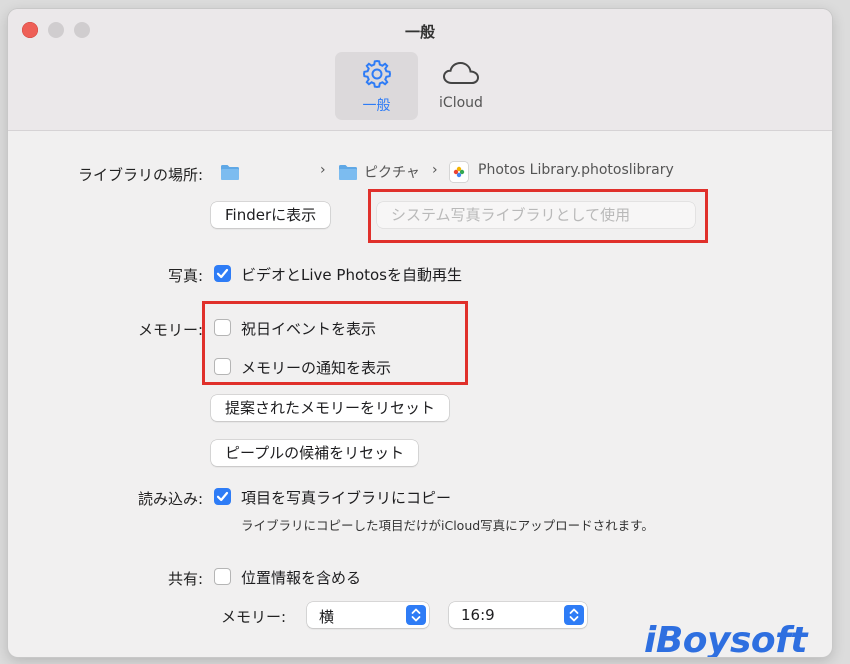 The width and height of the screenshot is (850, 664). Describe the element at coordinates (459, 172) in the screenshot. I see `photos-library-icon` at that location.